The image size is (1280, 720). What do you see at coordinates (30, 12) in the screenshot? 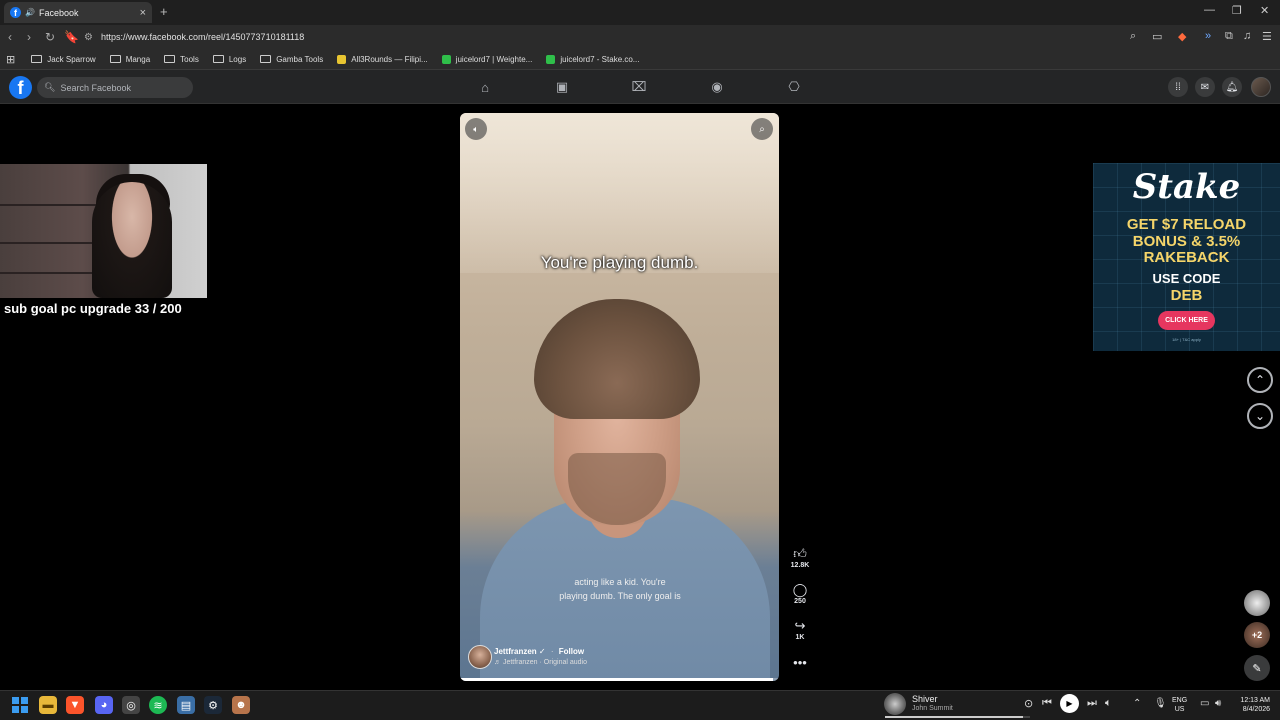
I see `tab-audio-icon: 🔊` at bounding box center [30, 12].